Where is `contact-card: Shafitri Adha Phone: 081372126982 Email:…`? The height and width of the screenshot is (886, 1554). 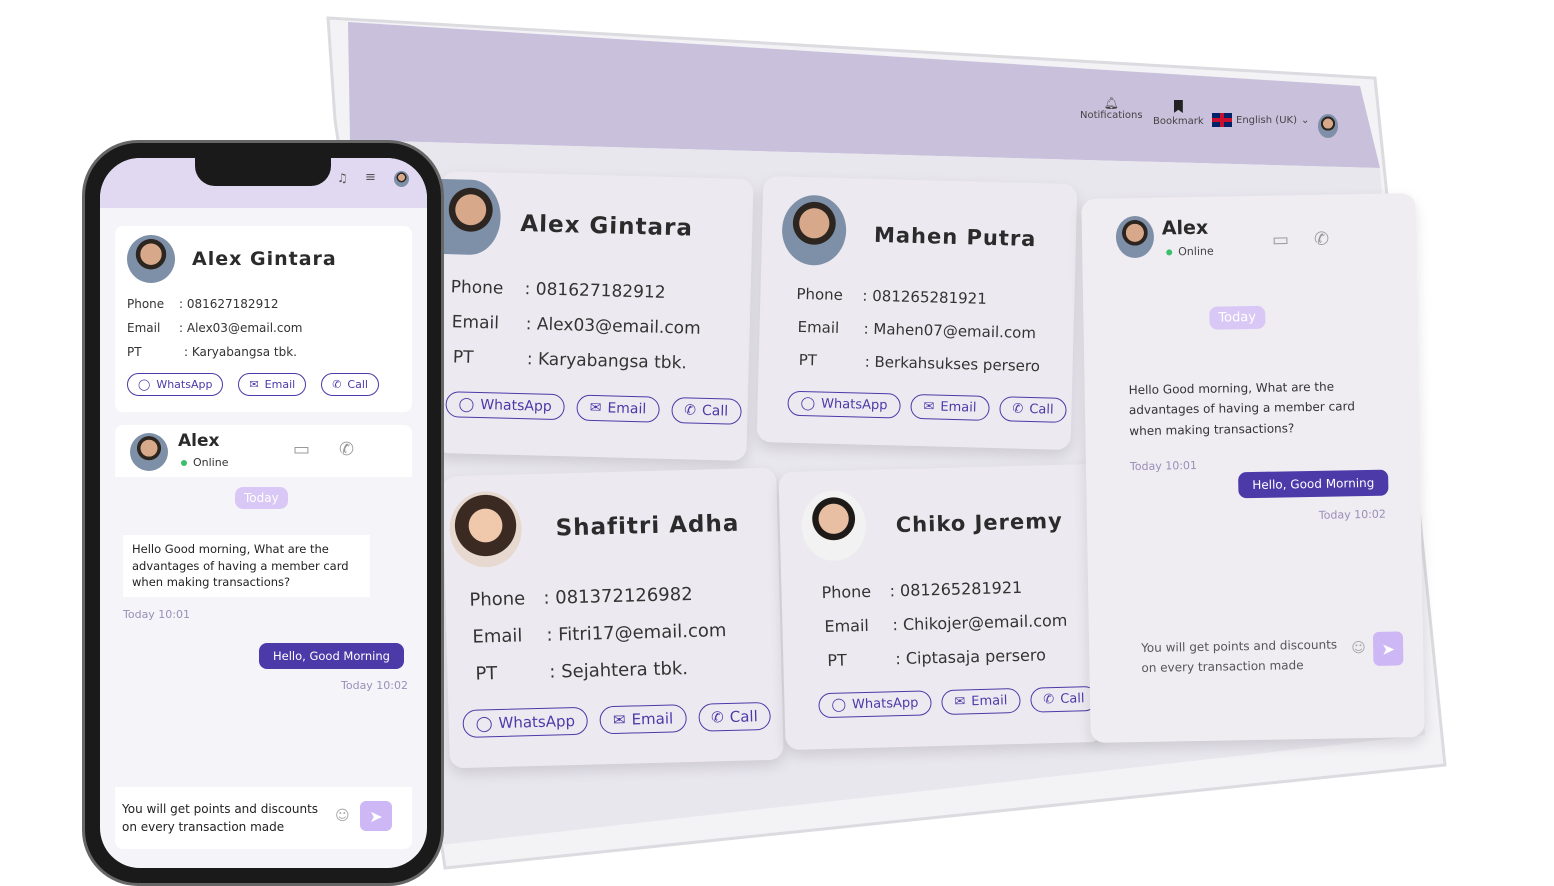
contact-card: Shafitri Adha Phone: 081372126982 Email:… is located at coordinates (613, 618).